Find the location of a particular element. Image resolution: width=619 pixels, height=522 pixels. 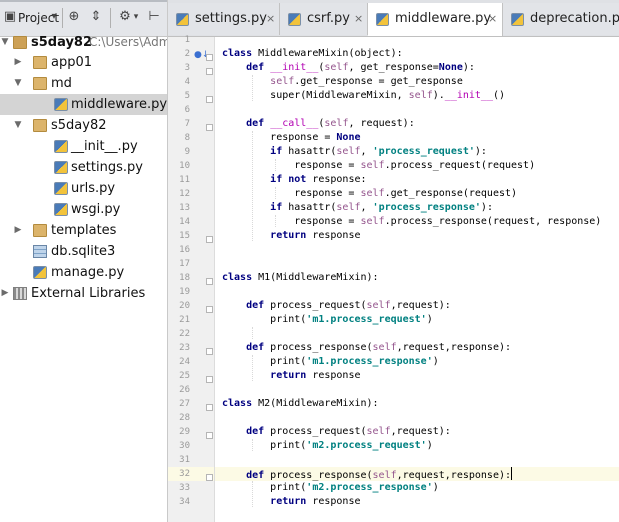

line-number: 32 is located at coordinates (184, 474).